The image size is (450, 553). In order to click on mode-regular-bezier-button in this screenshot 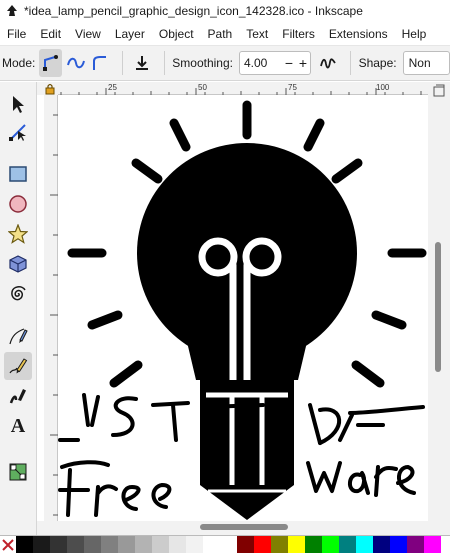, I will do `click(51, 63)`.